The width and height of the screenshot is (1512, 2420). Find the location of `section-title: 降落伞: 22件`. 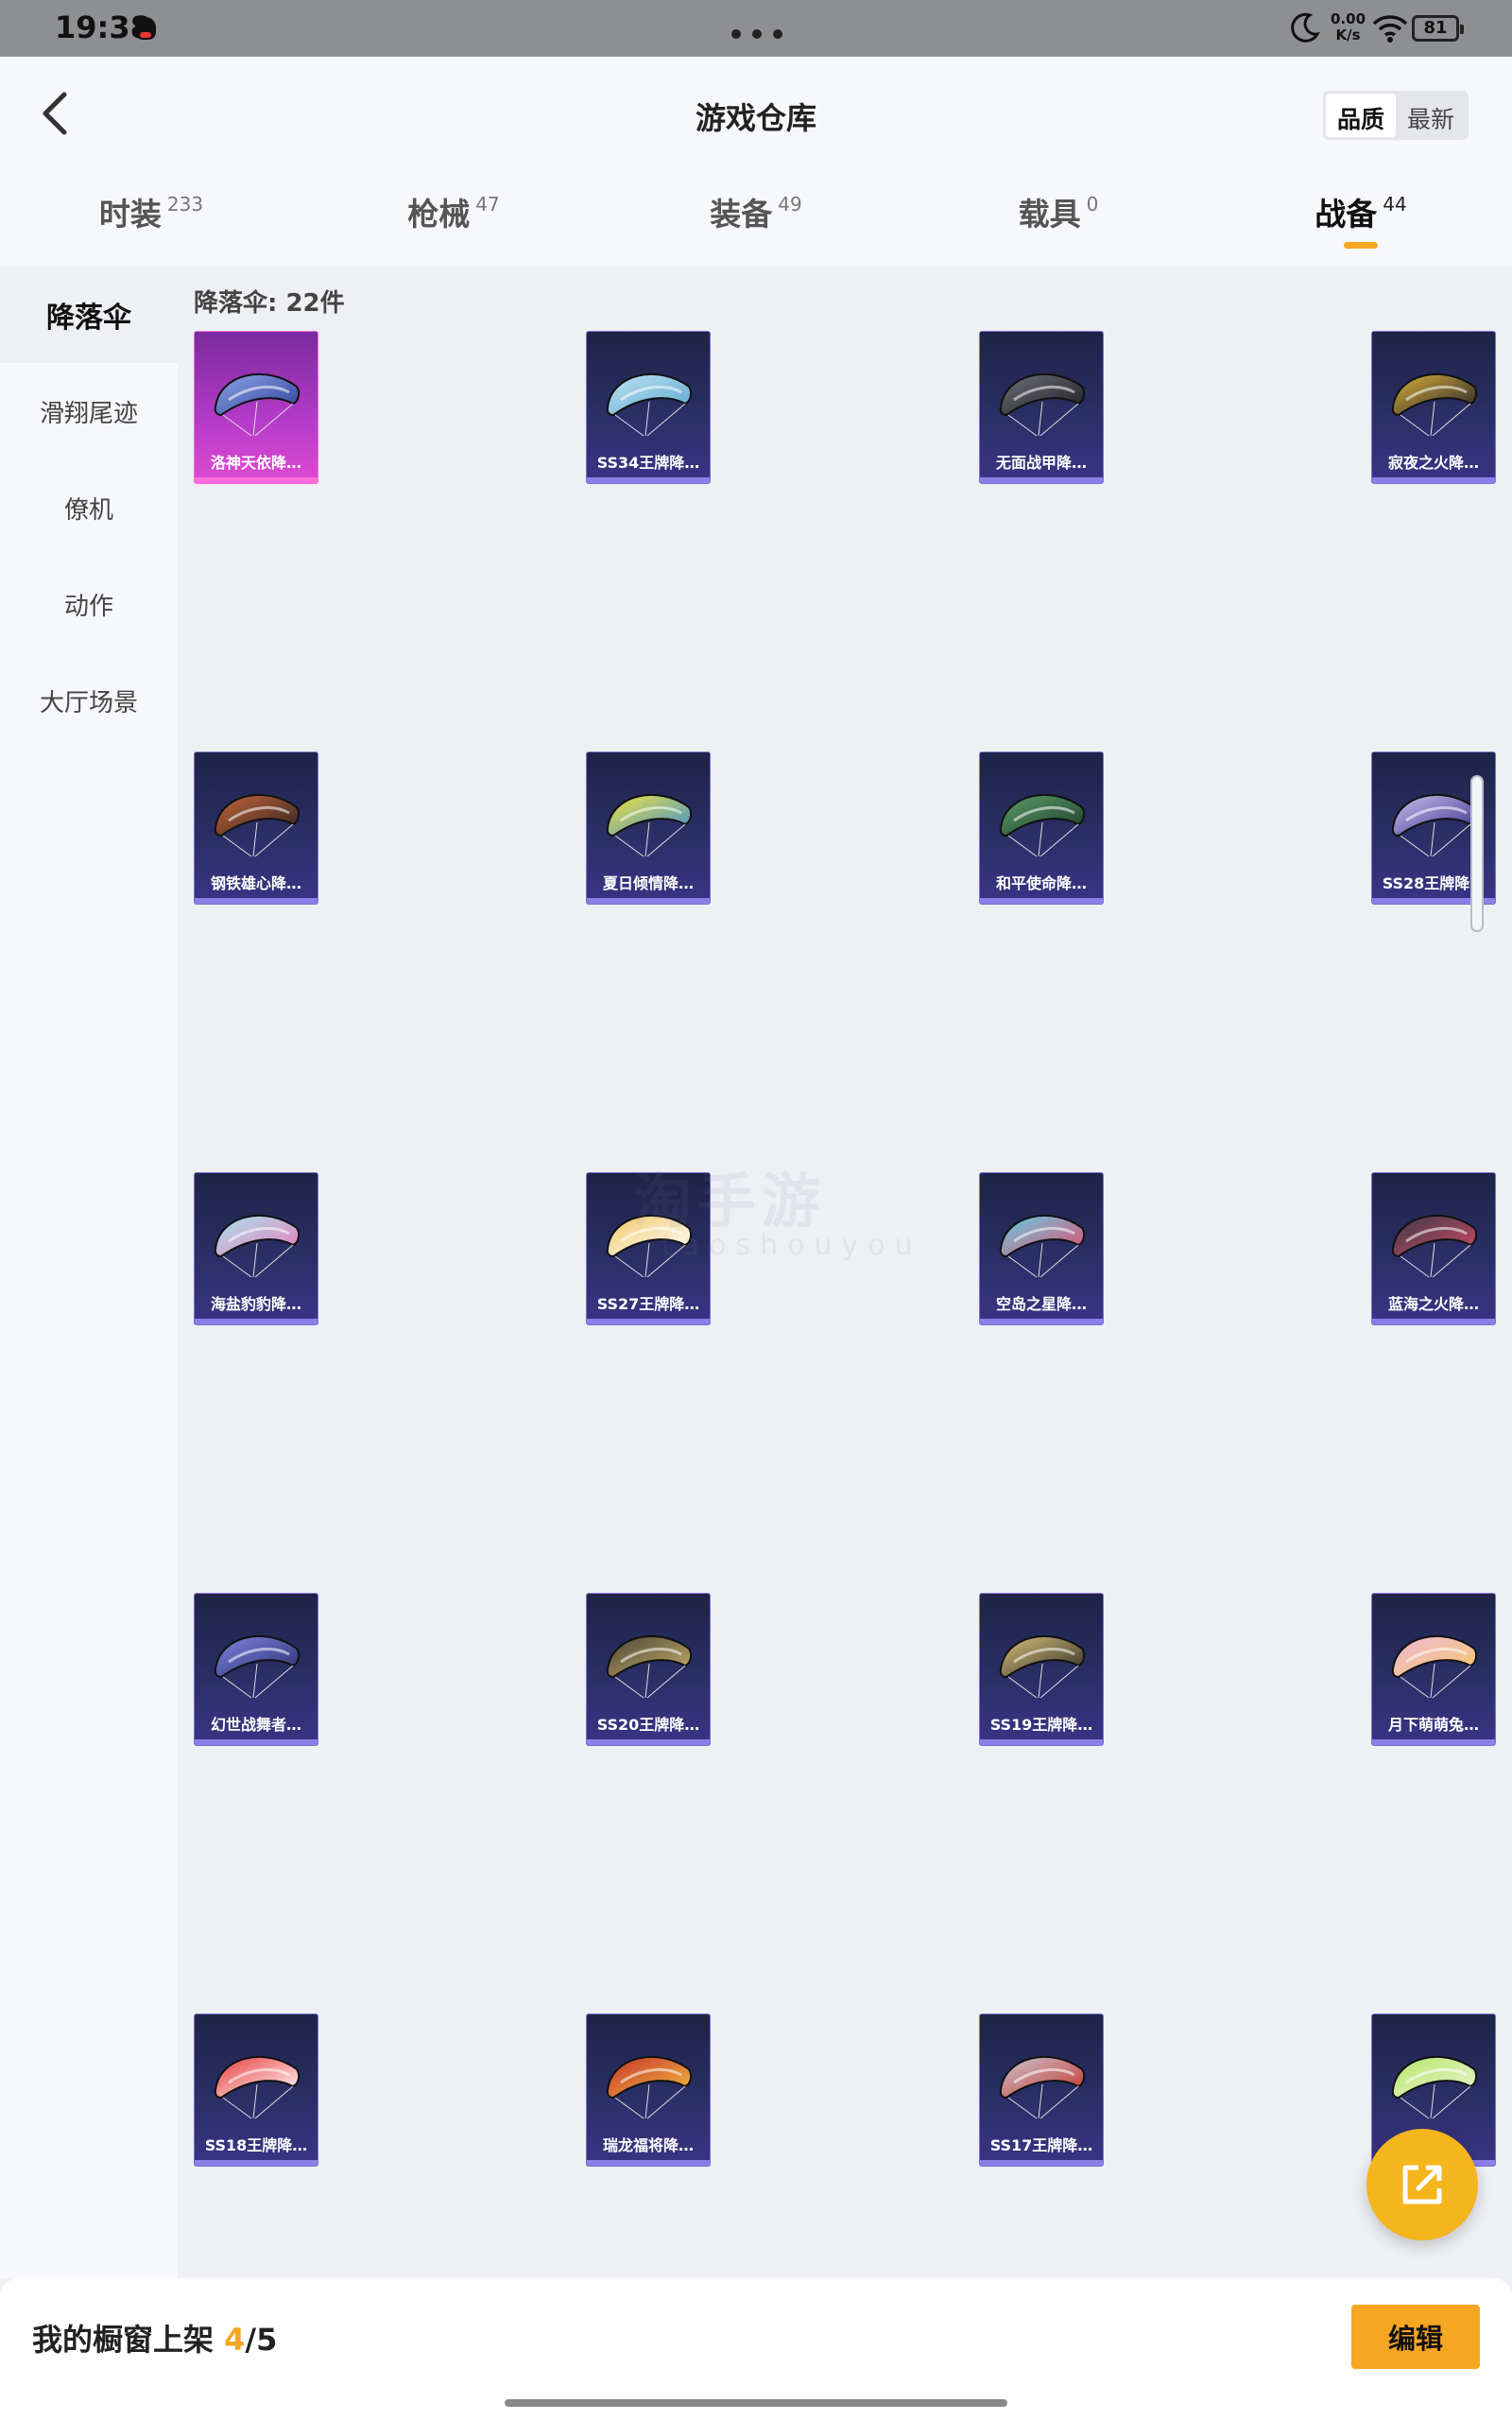

section-title: 降落伞: 22件 is located at coordinates (269, 303).